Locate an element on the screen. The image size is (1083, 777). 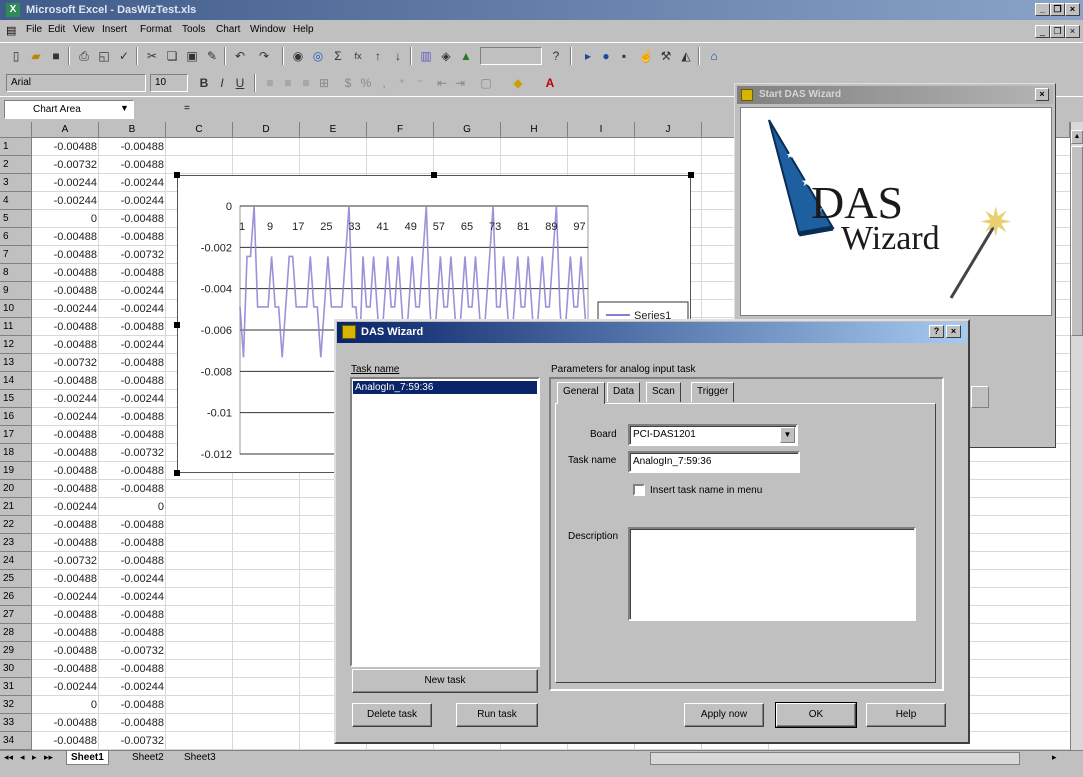
row-header: 7 is located at coordinates (16, 255).